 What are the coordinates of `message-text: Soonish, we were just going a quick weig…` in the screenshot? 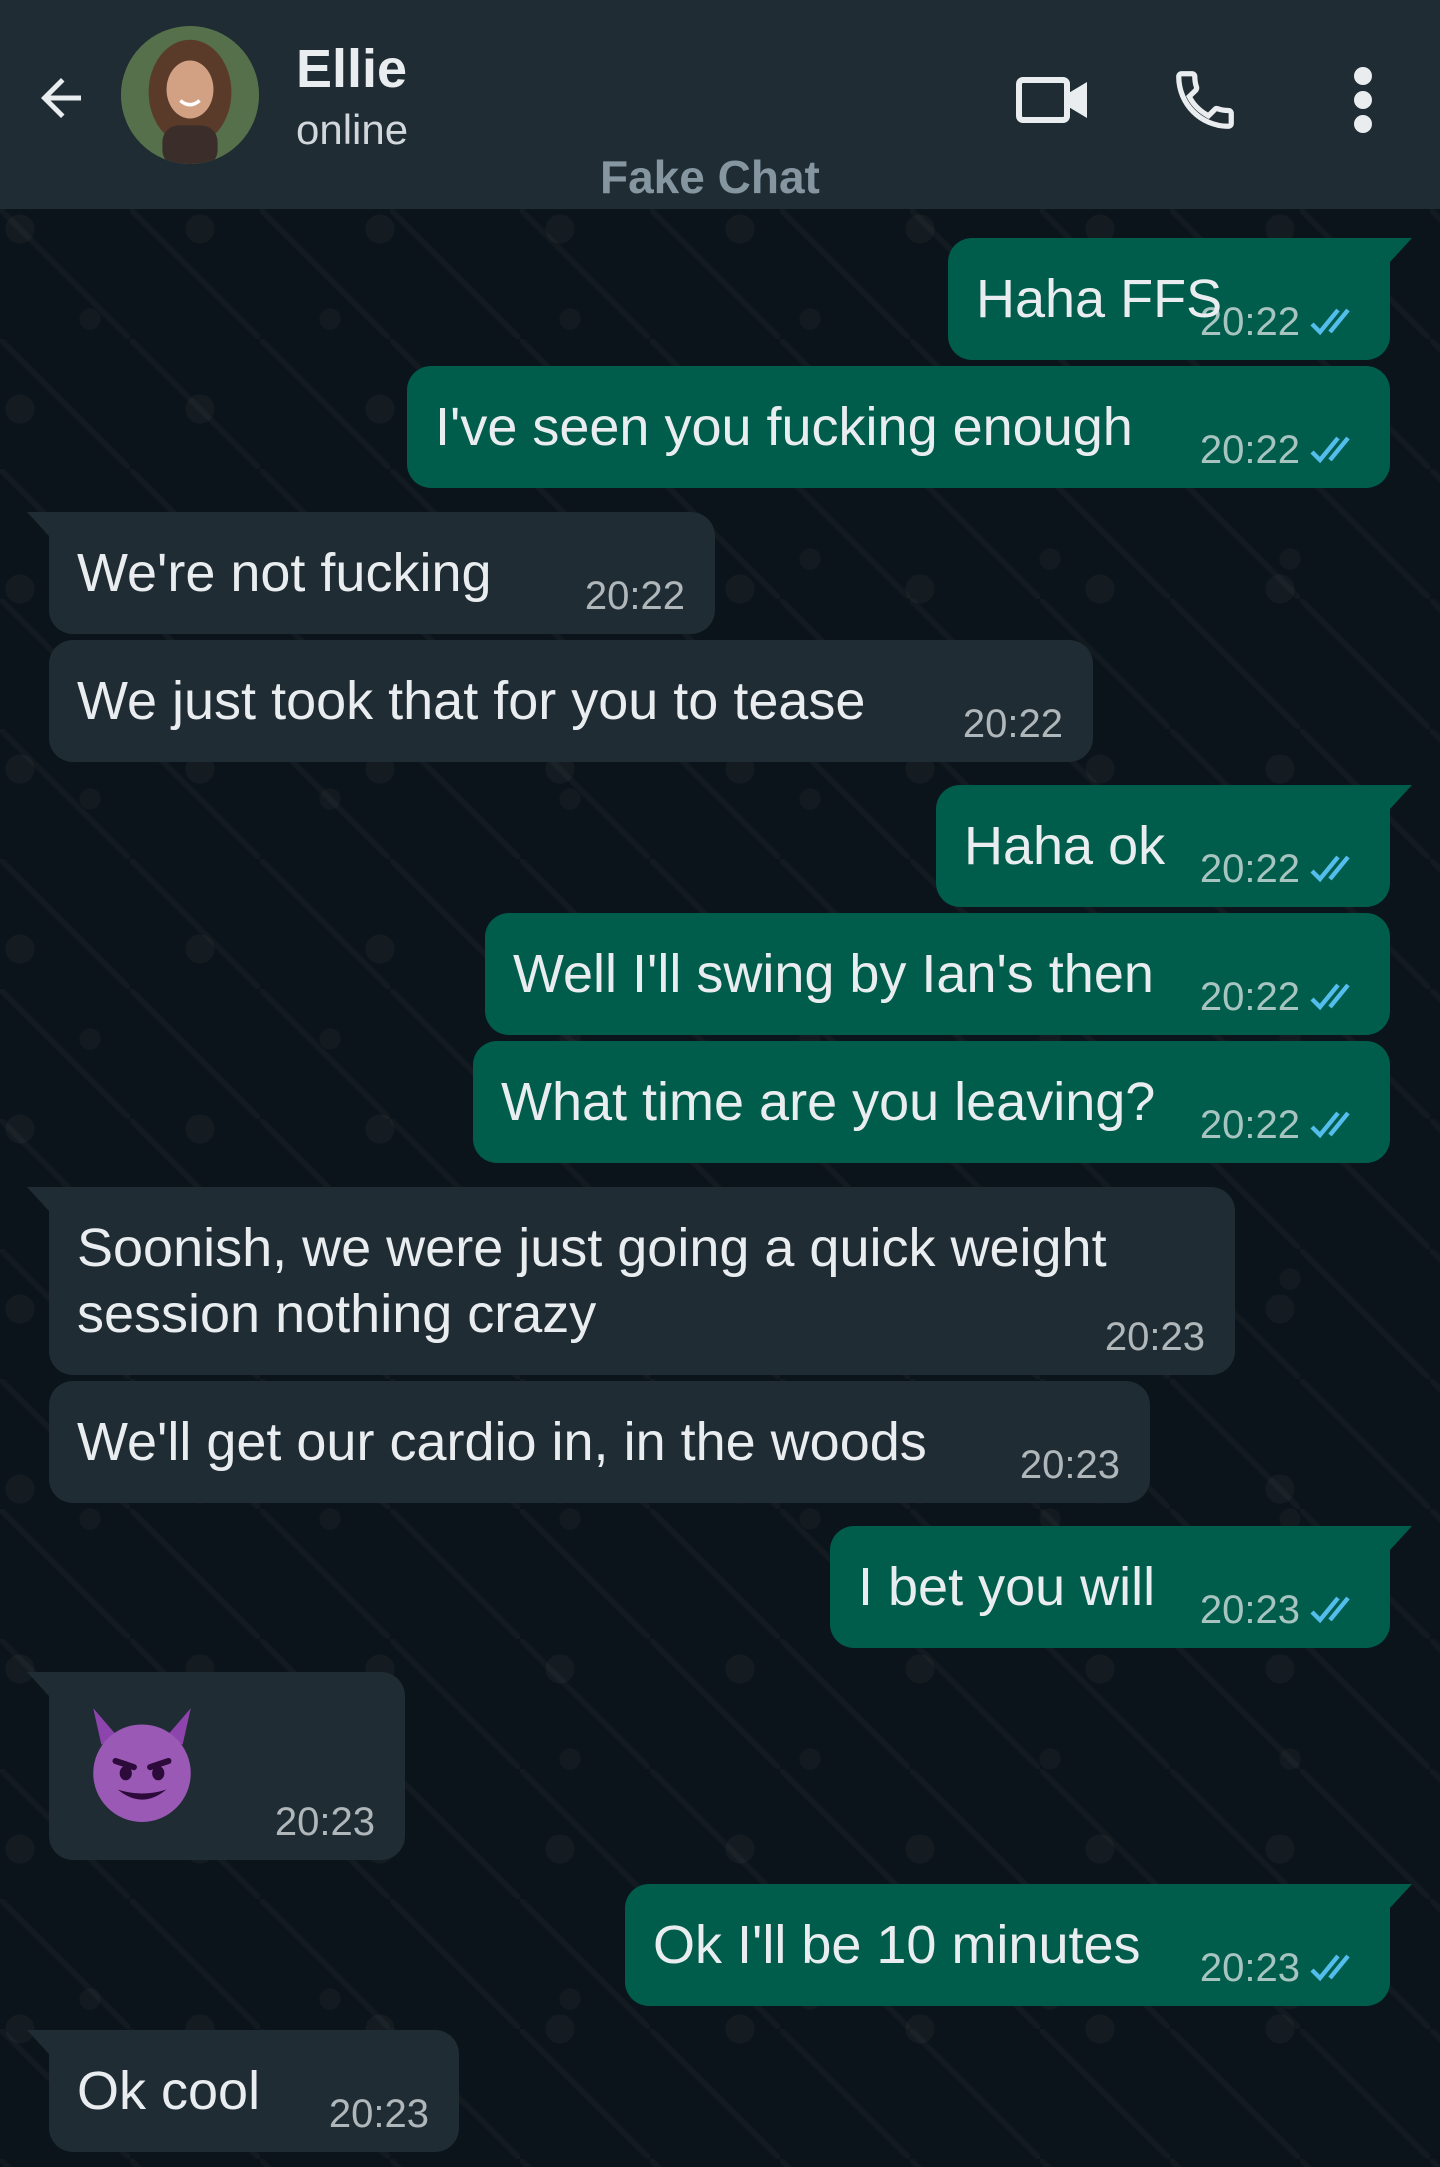 It's located at (599, 1281).